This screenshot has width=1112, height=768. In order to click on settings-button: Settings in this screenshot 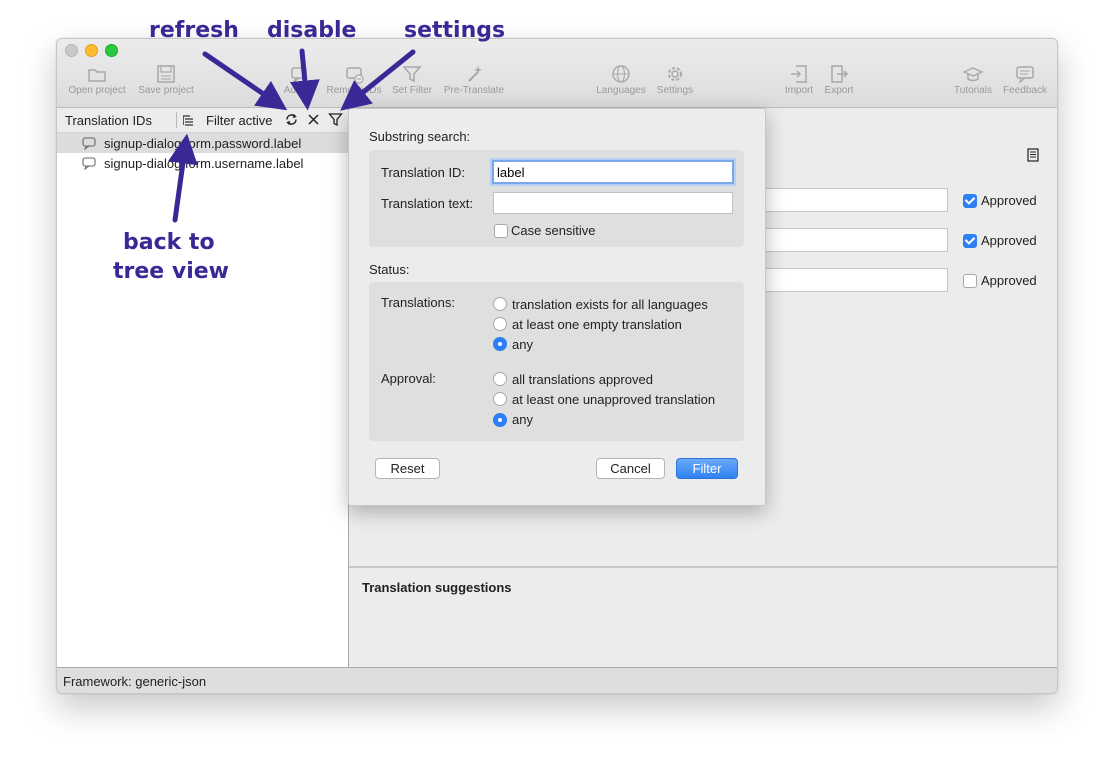, I will do `click(675, 83)`.